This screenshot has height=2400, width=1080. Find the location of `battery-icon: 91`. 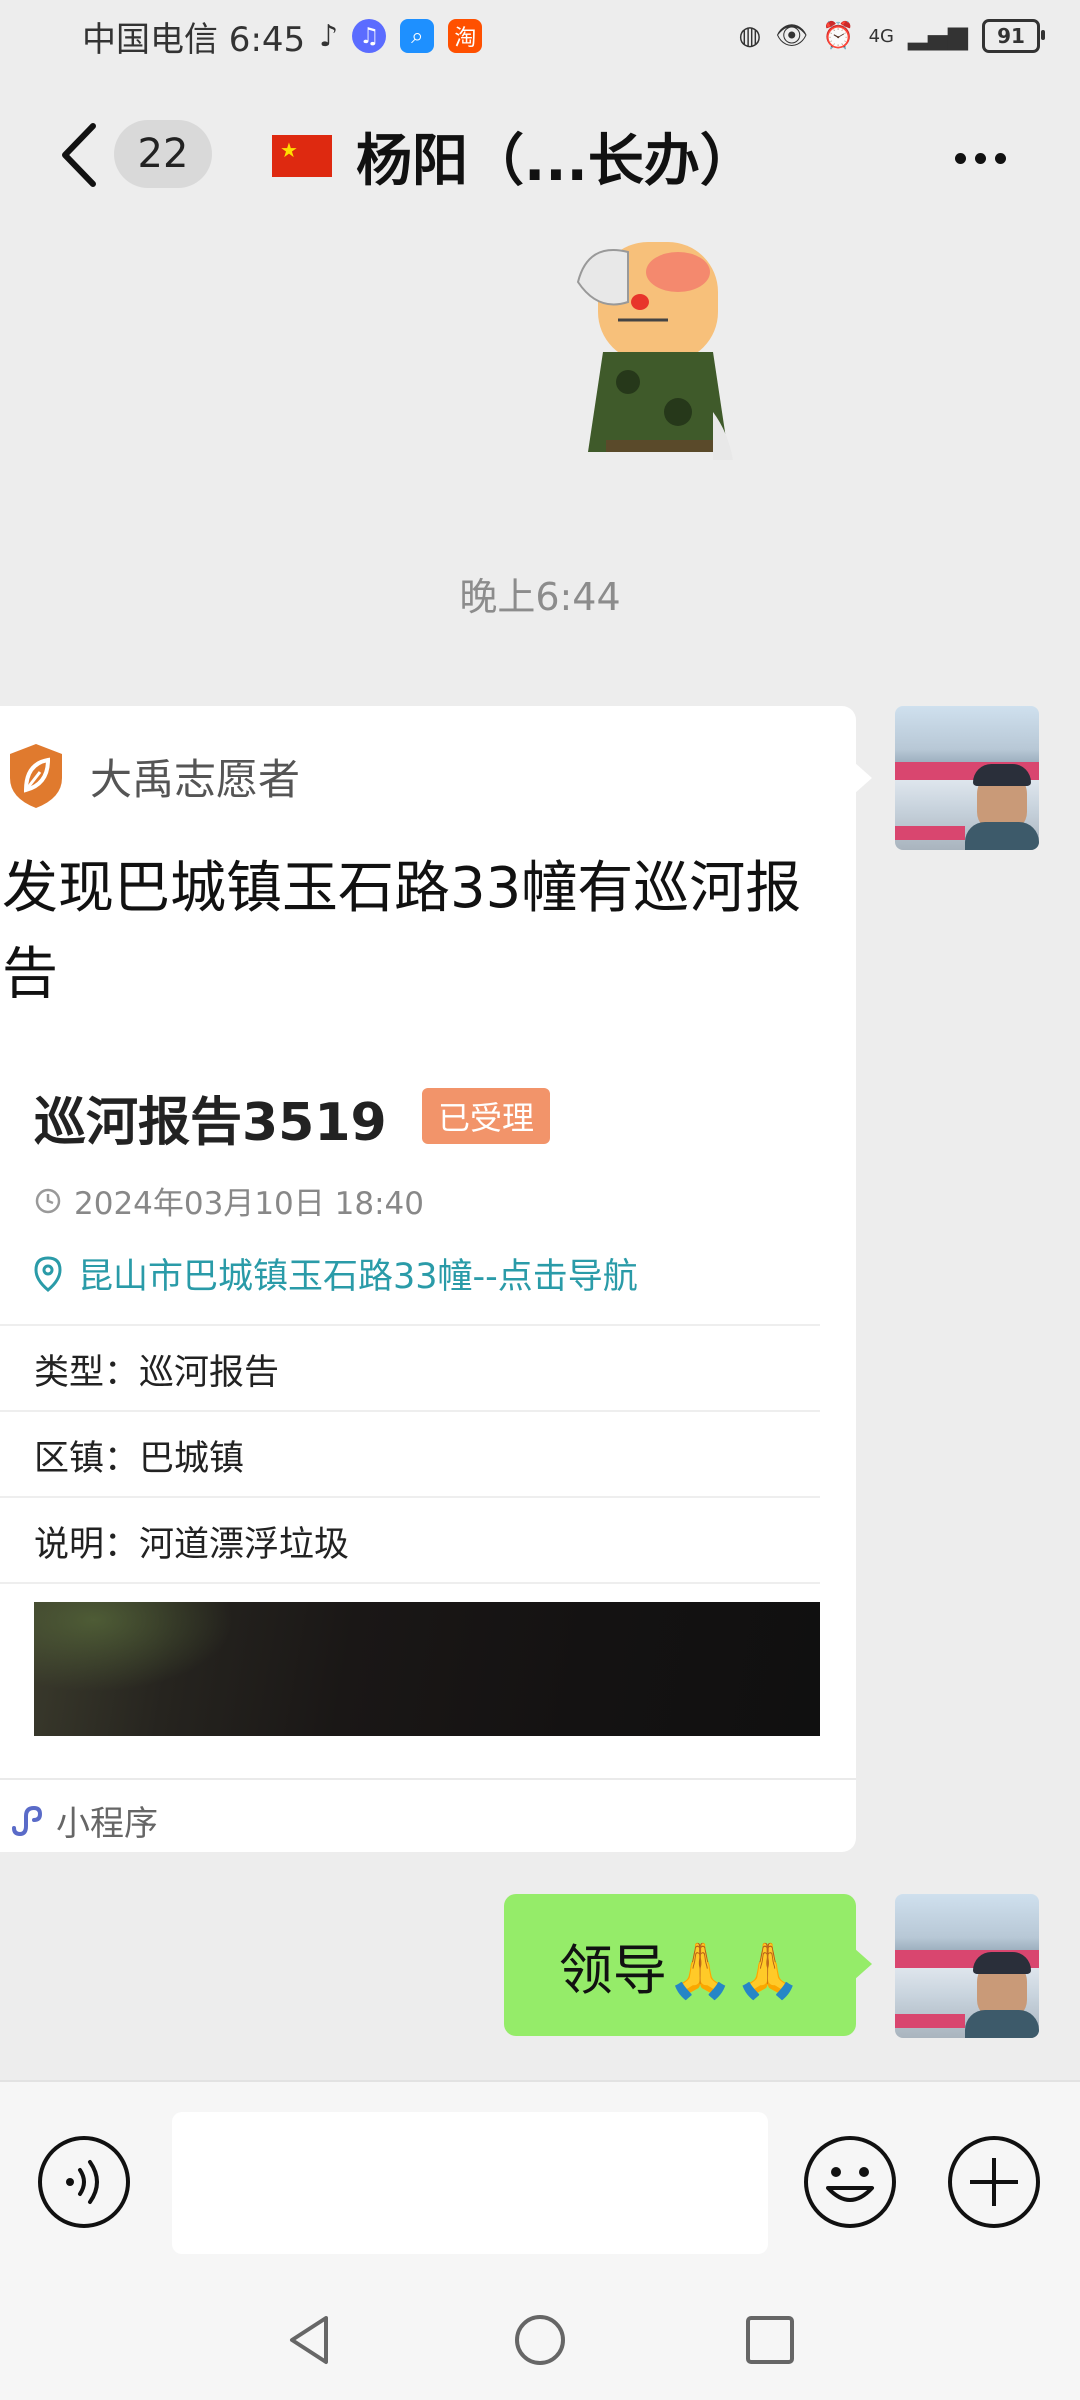

battery-icon: 91 is located at coordinates (1013, 36).